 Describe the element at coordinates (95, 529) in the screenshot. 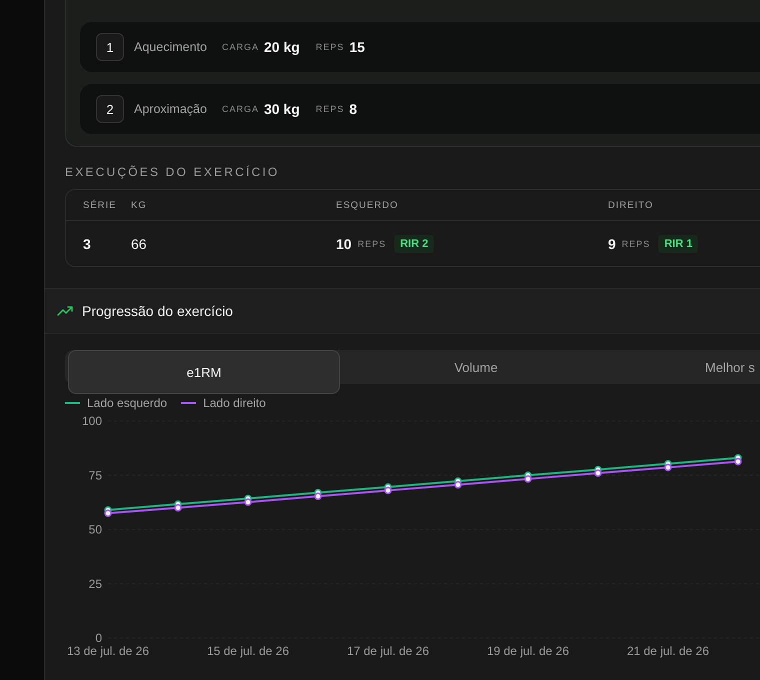

I see `y-axis-label: 50` at that location.